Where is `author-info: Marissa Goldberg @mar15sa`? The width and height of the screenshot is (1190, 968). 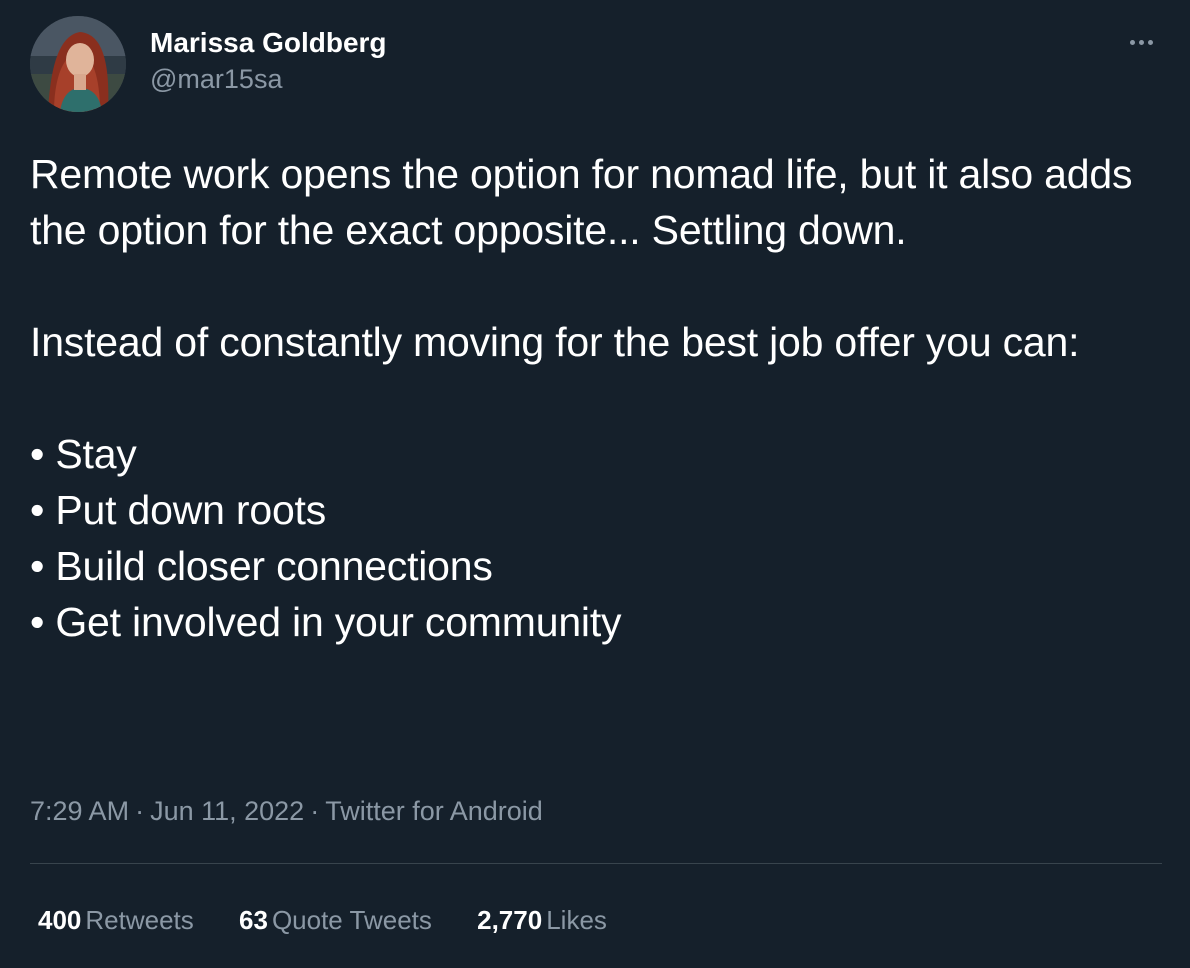
author-info: Marissa Goldberg @mar15sa is located at coordinates (268, 61).